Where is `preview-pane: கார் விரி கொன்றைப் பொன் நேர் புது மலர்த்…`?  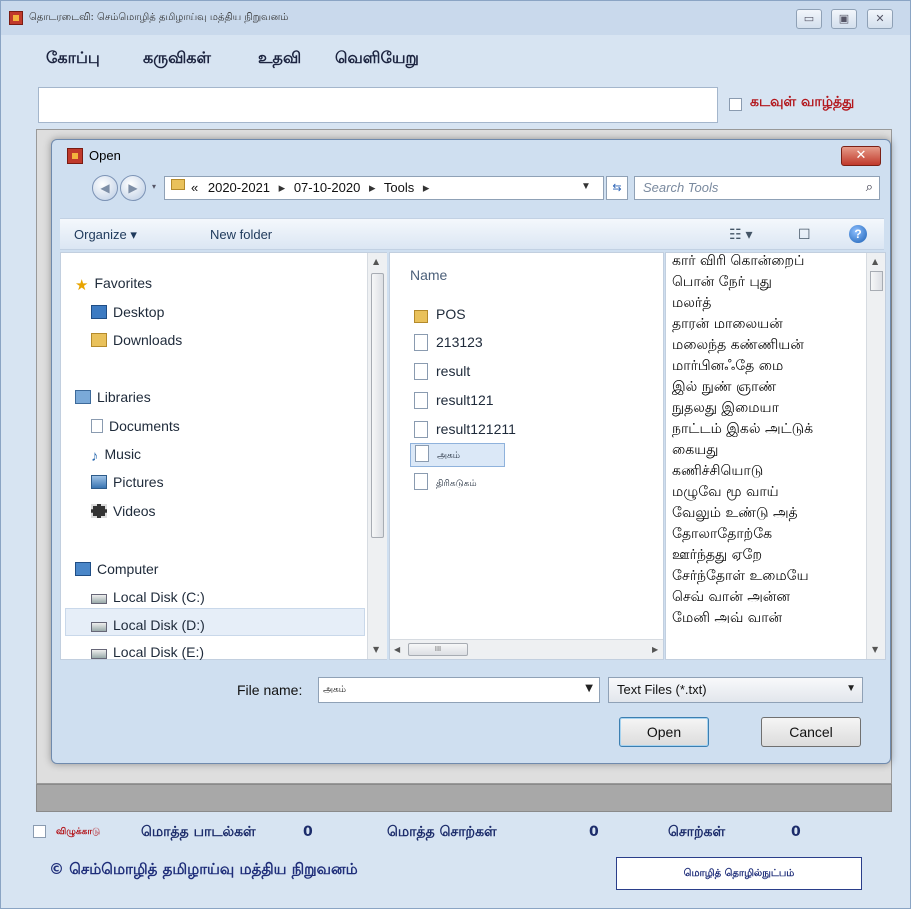 preview-pane: கார் விரி கொன்றைப் பொன் நேர் புது மலர்த்… is located at coordinates (775, 456).